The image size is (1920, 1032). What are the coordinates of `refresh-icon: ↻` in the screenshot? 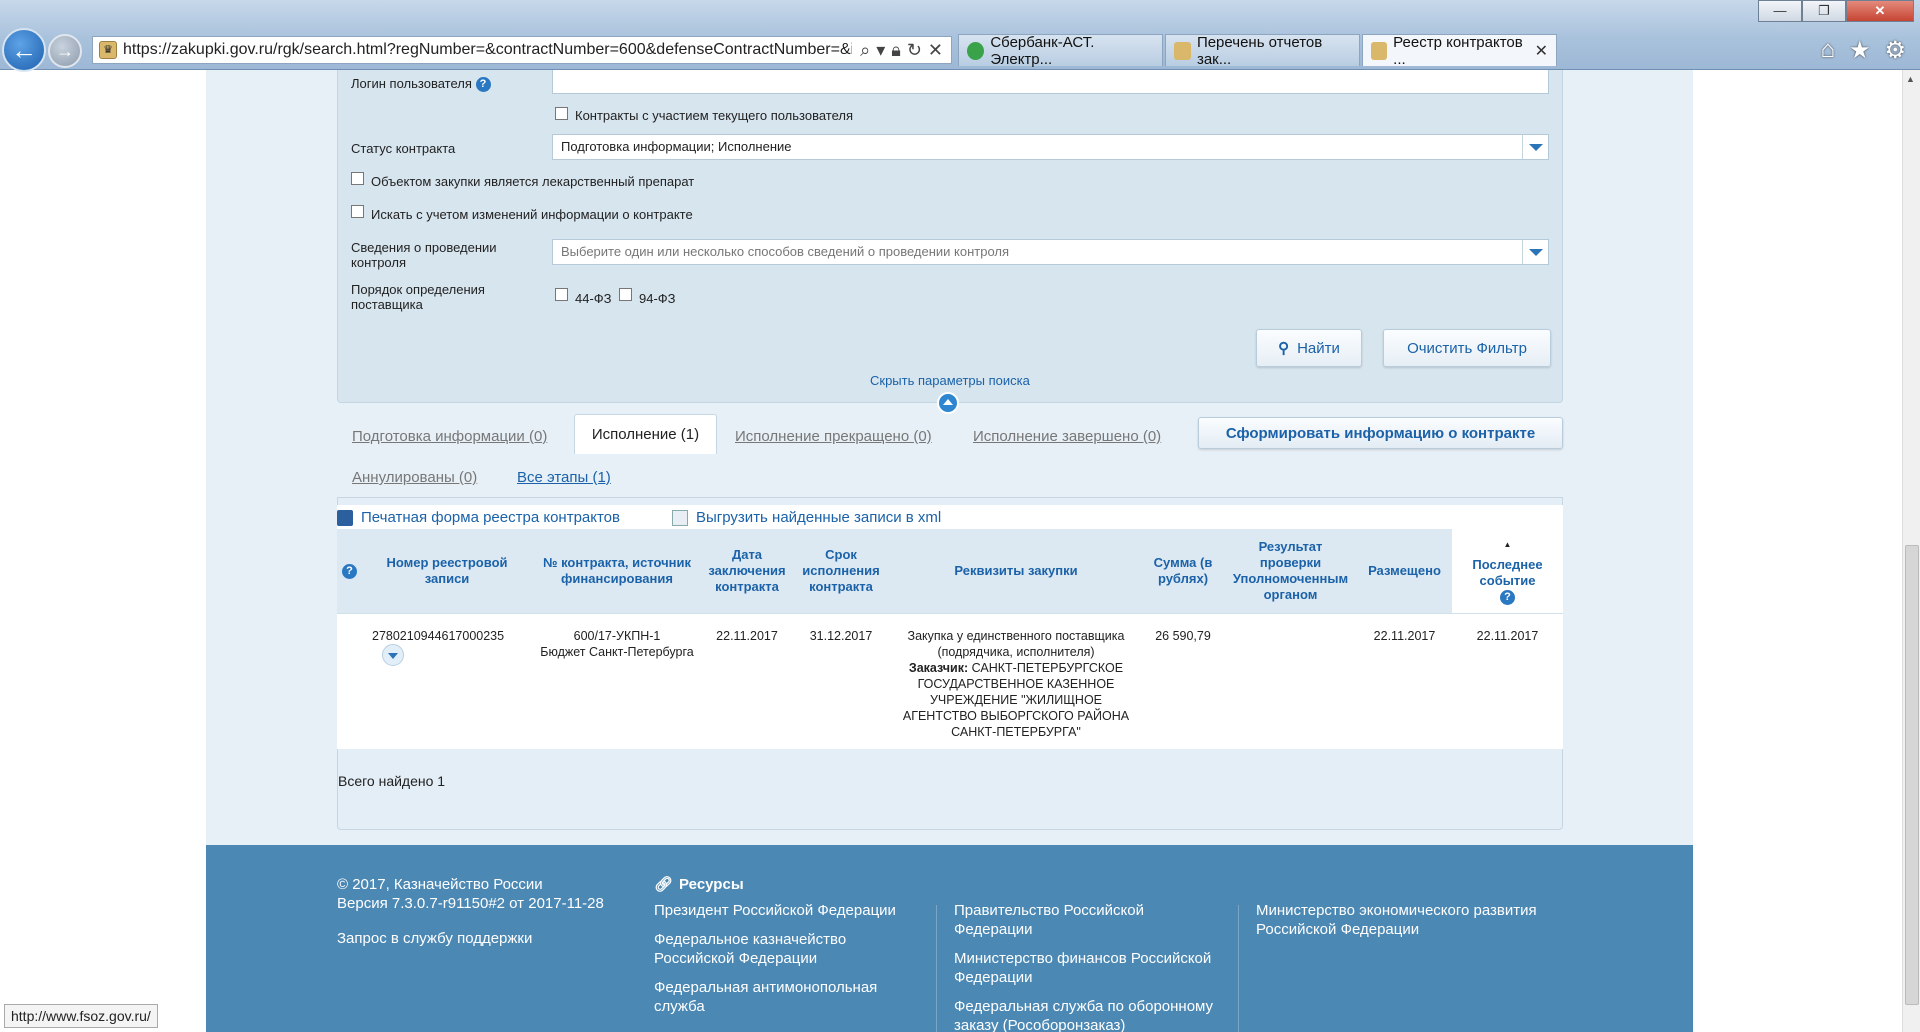 It's located at (914, 50).